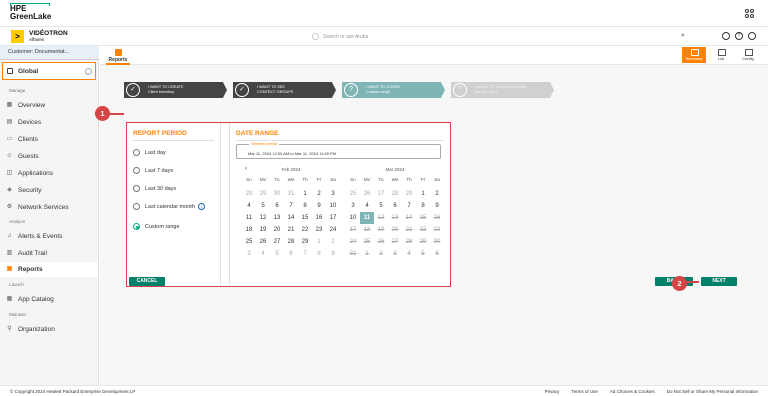 This screenshot has width=768, height=396. Describe the element at coordinates (49, 122) in the screenshot. I see `sidebar-item-devices: ▤ Devices` at that location.